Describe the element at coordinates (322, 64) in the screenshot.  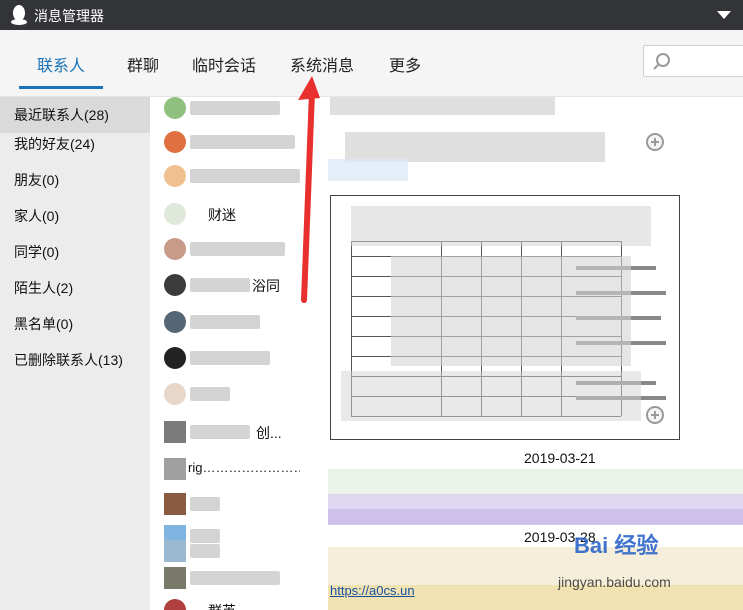
I see `tab-system-messages: 系统消息` at that location.